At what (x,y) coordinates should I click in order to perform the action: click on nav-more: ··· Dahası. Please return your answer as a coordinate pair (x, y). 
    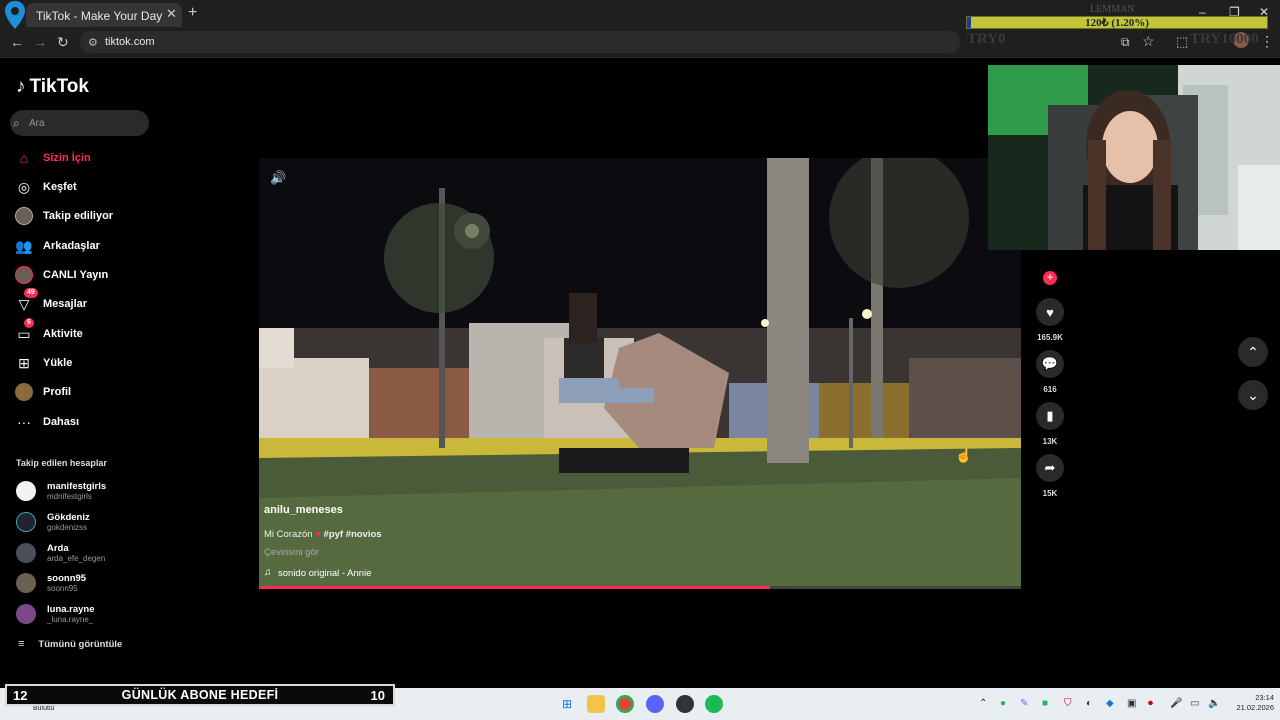
    Looking at the image, I should click on (84, 422).